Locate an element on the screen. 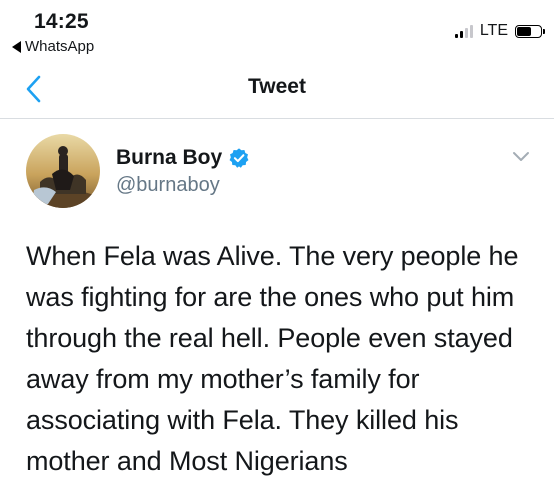 The image size is (554, 486). nav-header: Tweet is located at coordinates (277, 89).